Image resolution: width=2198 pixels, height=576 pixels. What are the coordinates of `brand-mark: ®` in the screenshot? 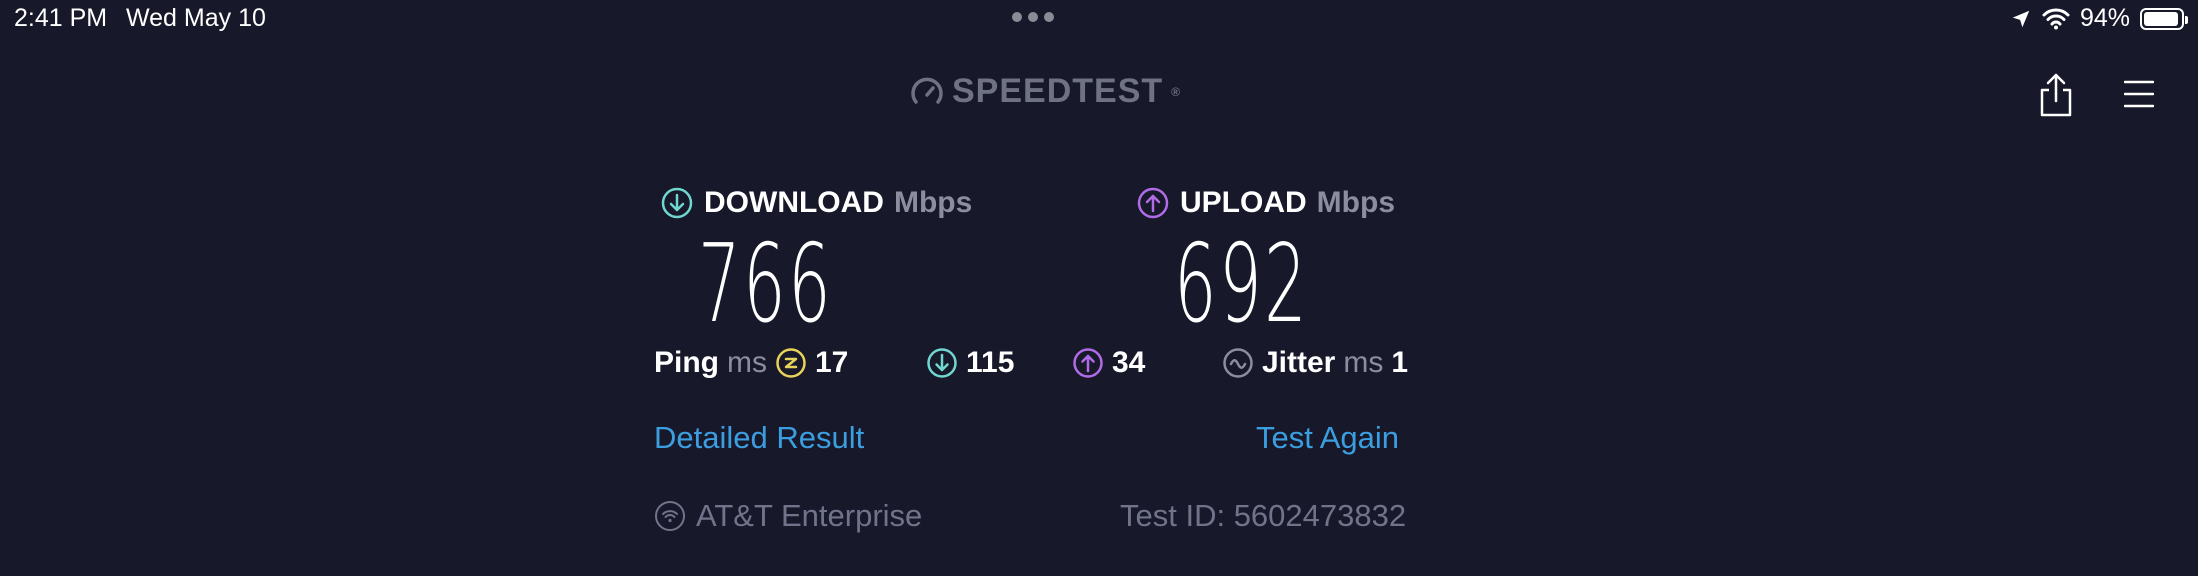 It's located at (1176, 91).